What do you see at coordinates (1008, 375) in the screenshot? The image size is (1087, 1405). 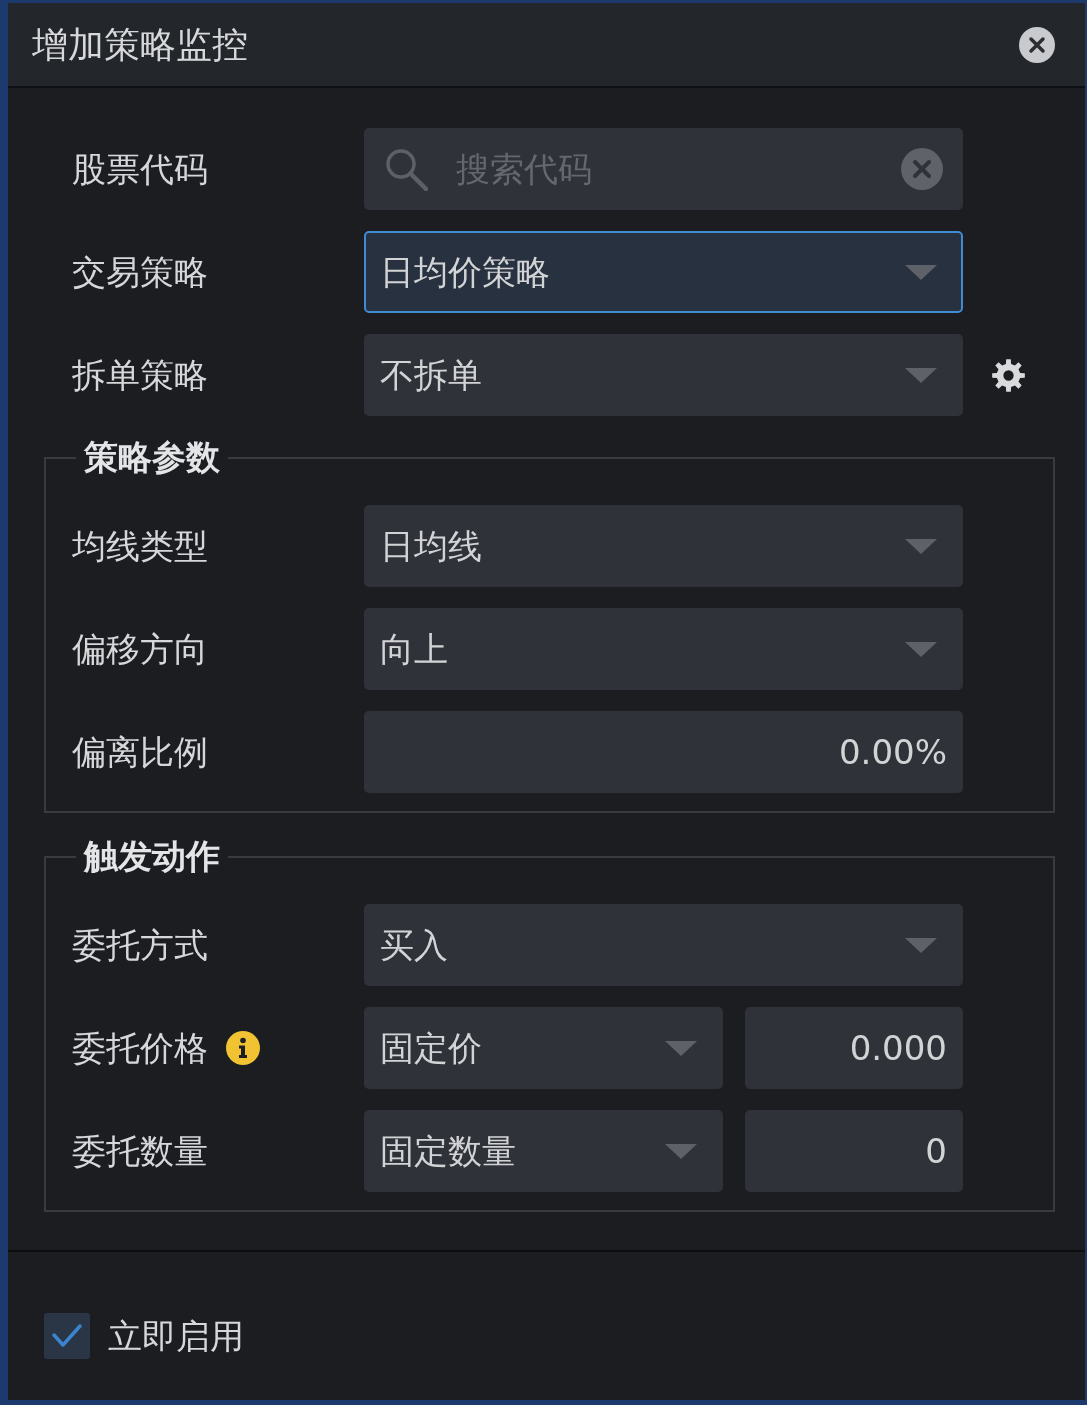 I see `settings-icon` at bounding box center [1008, 375].